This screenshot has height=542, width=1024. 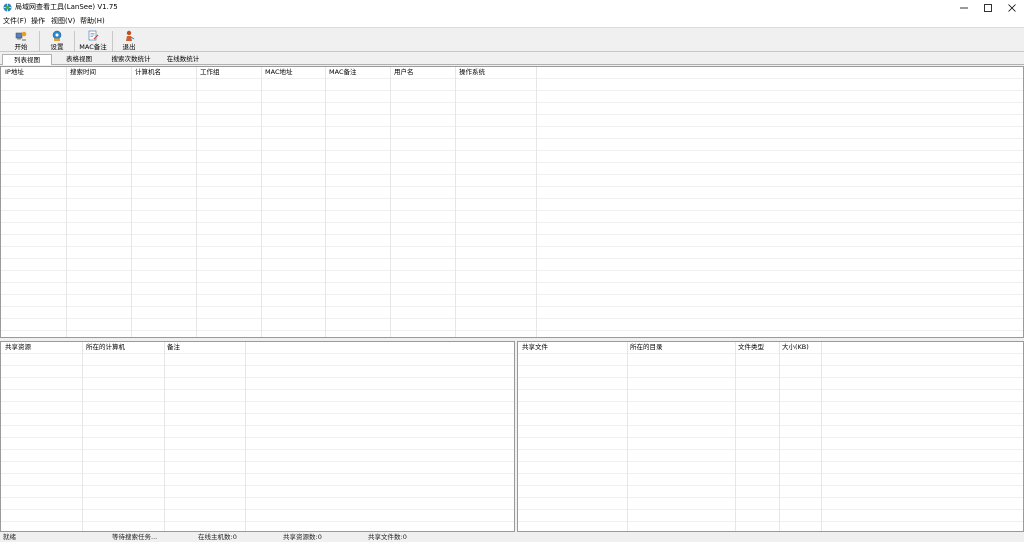 What do you see at coordinates (130, 35) in the screenshot?
I see `exit-icon` at bounding box center [130, 35].